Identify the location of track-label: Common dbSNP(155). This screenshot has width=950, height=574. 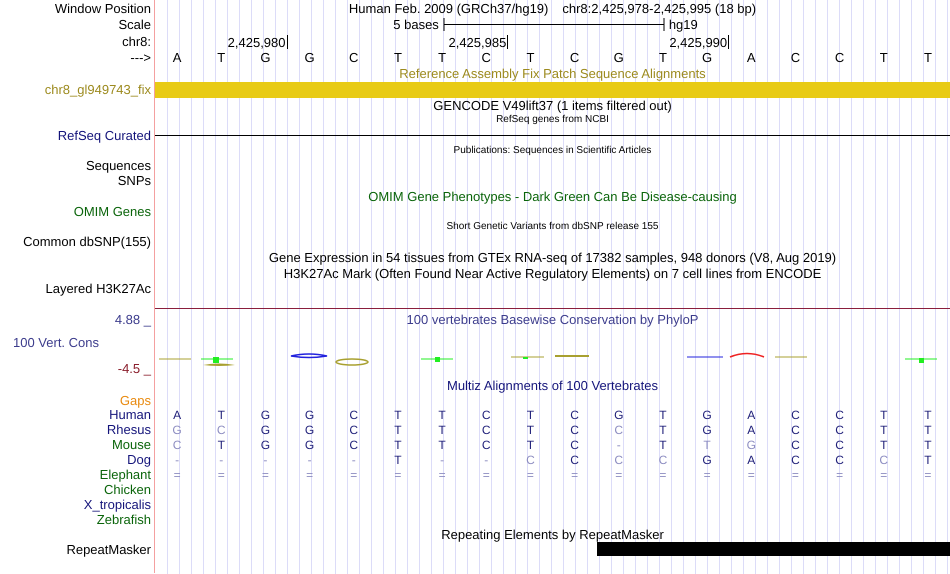
(87, 241).